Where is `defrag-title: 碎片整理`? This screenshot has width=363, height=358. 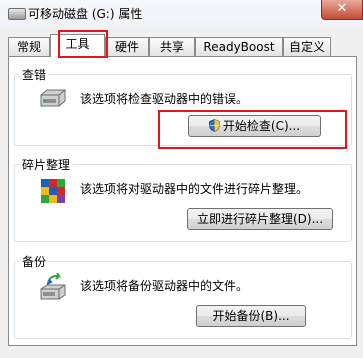
defrag-title: 碎片整理 is located at coordinates (46, 164).